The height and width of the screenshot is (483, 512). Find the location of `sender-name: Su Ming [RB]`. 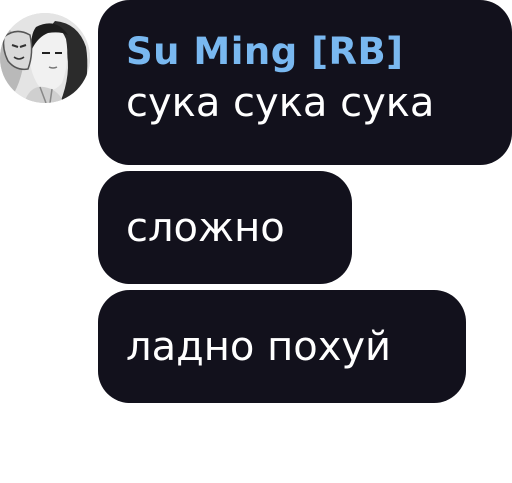

sender-name: Su Ming [RB] is located at coordinates (319, 52).